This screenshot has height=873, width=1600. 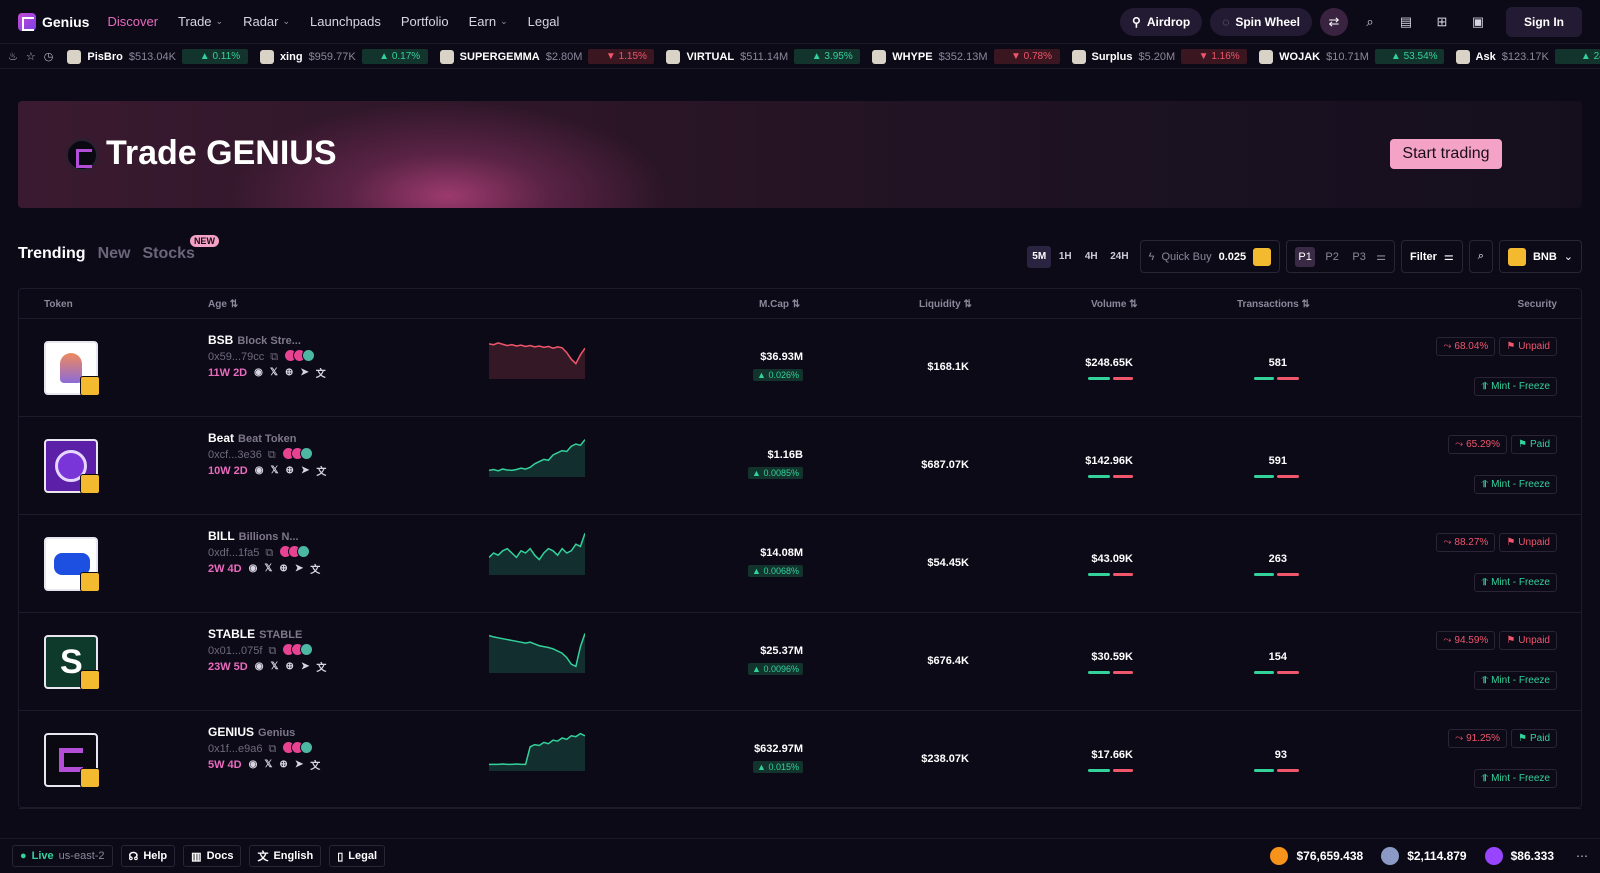 What do you see at coordinates (285, 856) in the screenshot?
I see `language-button: 文 English` at bounding box center [285, 856].